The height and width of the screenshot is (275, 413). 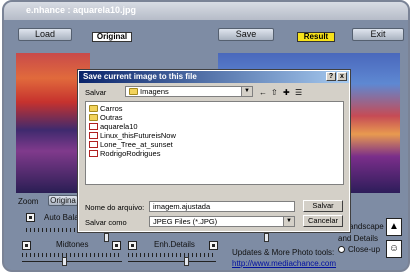 What do you see at coordinates (140, 76) in the screenshot?
I see `dialog-title: Save current image to this file` at bounding box center [140, 76].